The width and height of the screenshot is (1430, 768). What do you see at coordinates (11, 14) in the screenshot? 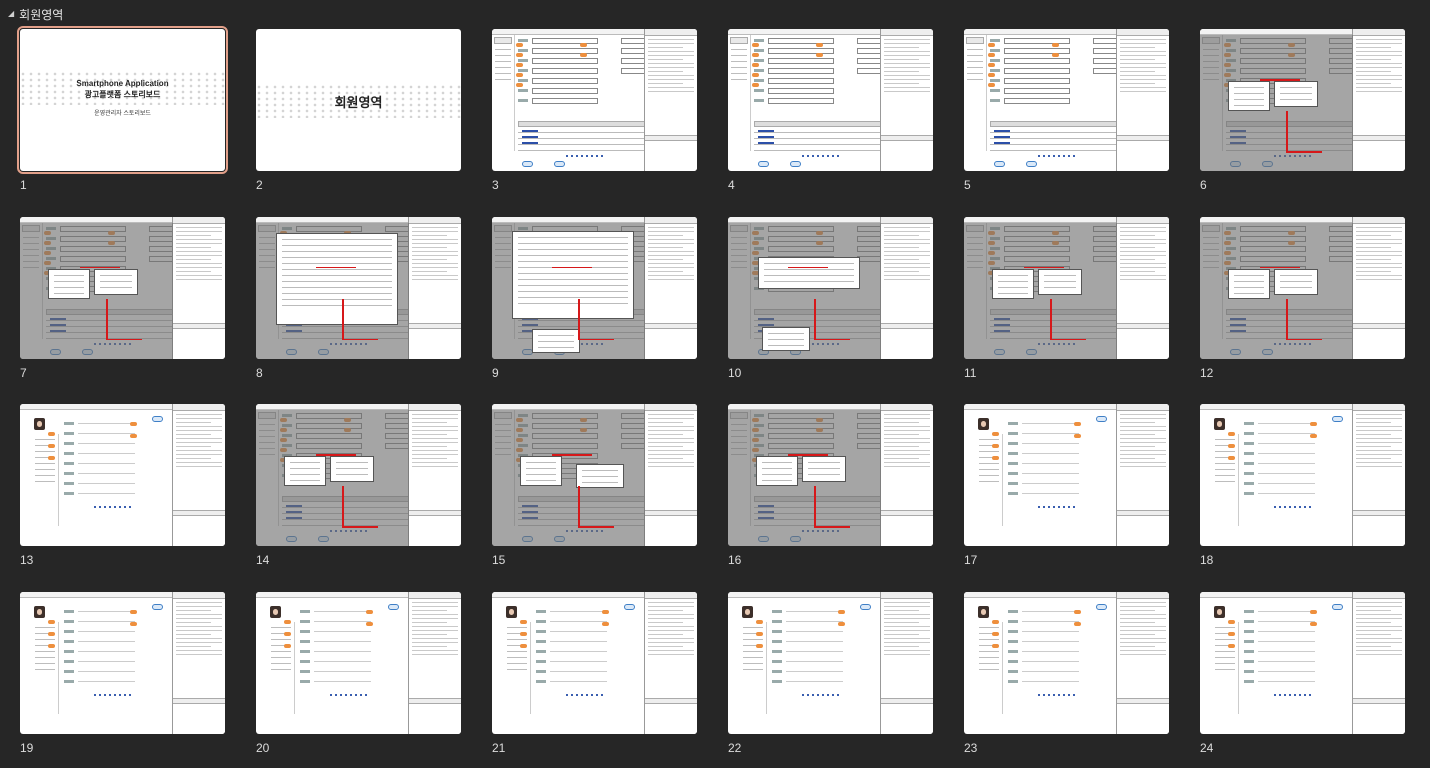
I see `collapse-triangle-icon: ◢` at bounding box center [11, 14].